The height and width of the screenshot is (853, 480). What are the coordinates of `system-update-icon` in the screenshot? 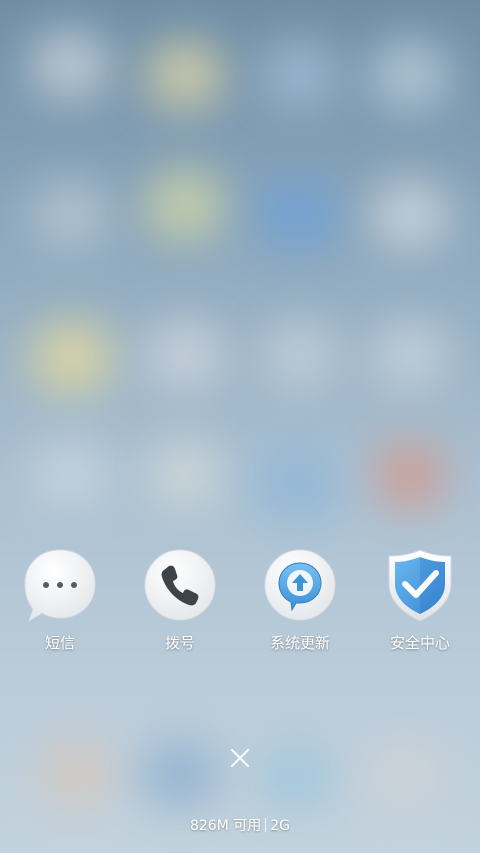 It's located at (300, 585).